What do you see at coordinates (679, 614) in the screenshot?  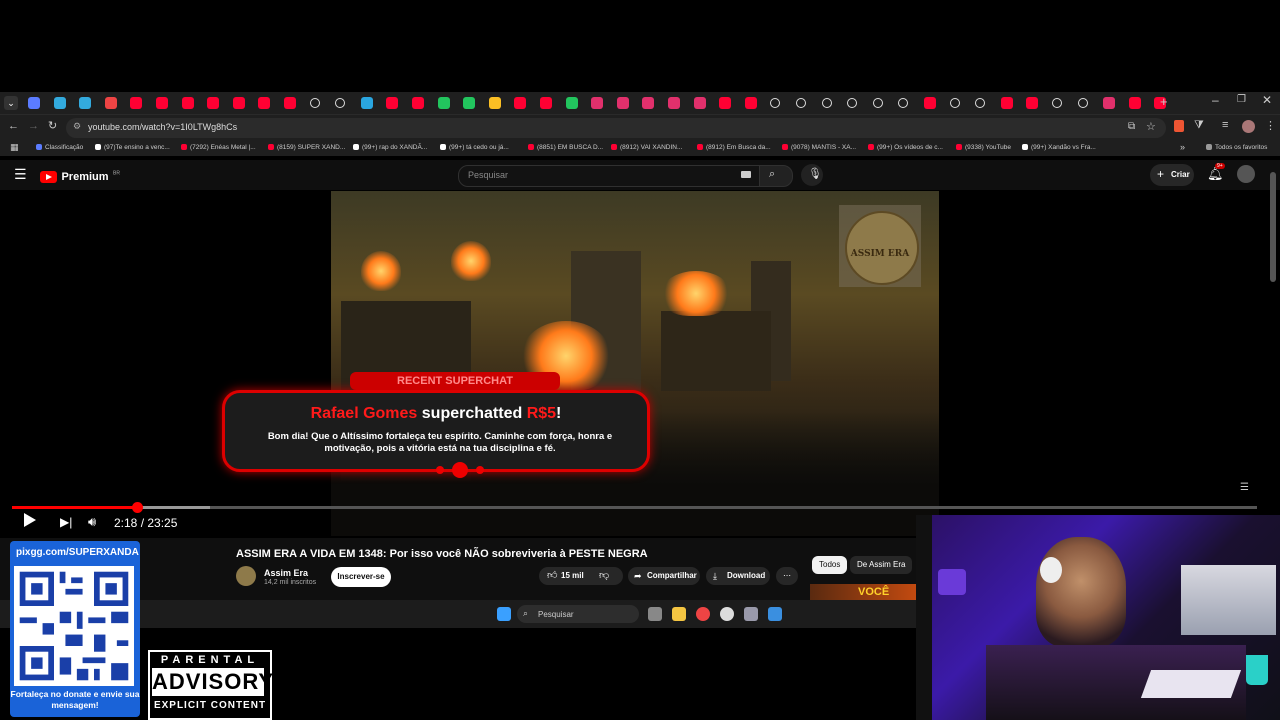 I see `file-explorer-icon` at bounding box center [679, 614].